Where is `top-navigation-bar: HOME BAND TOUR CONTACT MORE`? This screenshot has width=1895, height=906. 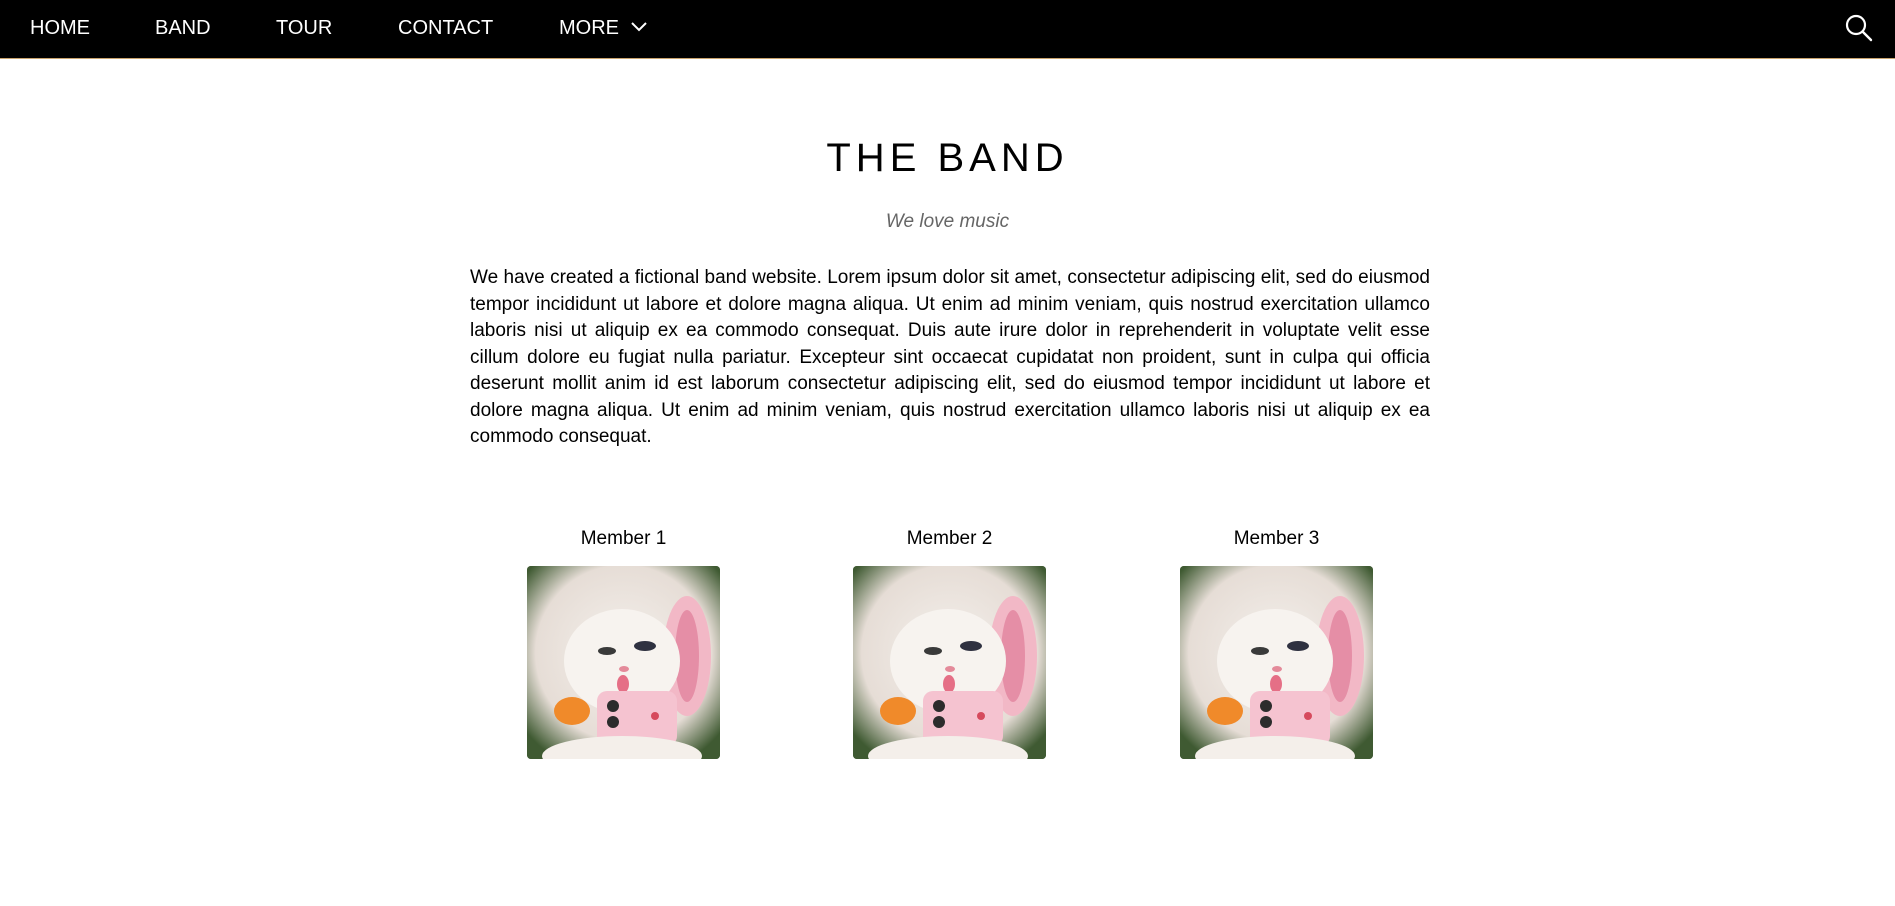 top-navigation-bar: HOME BAND TOUR CONTACT MORE is located at coordinates (947, 29).